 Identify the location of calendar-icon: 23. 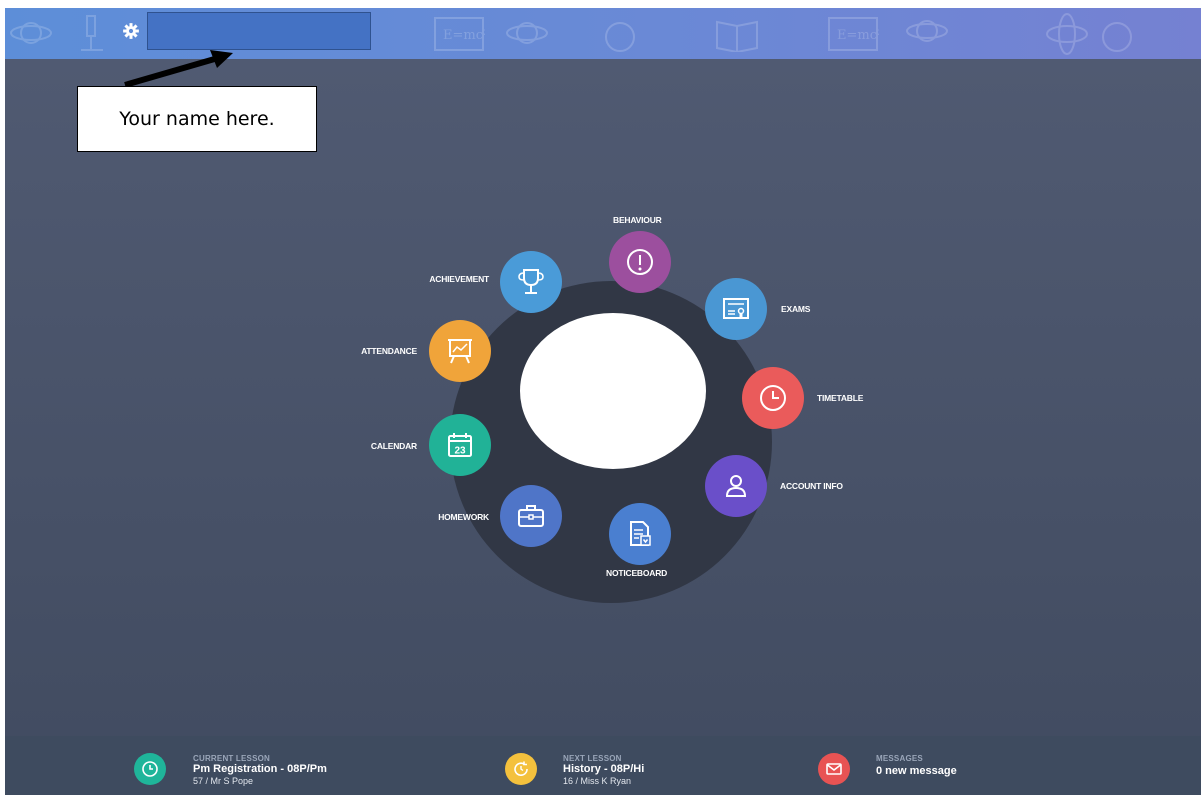
(460, 445).